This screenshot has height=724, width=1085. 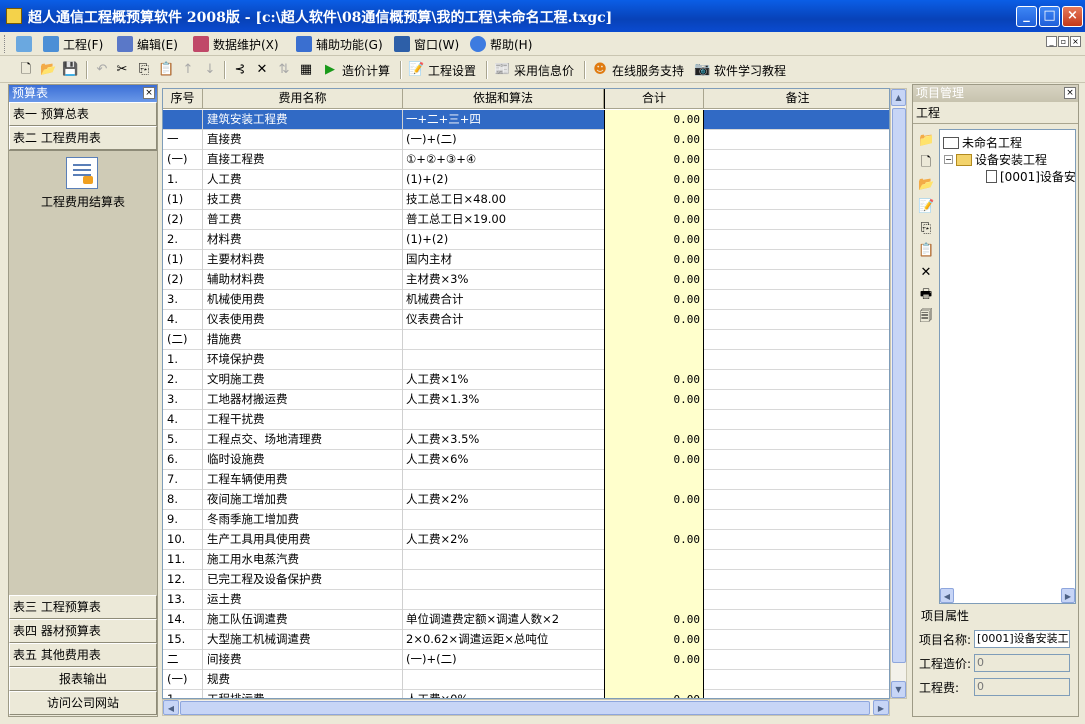 I want to click on cell-basis: 人工费×1.3%, so click(x=503, y=400).